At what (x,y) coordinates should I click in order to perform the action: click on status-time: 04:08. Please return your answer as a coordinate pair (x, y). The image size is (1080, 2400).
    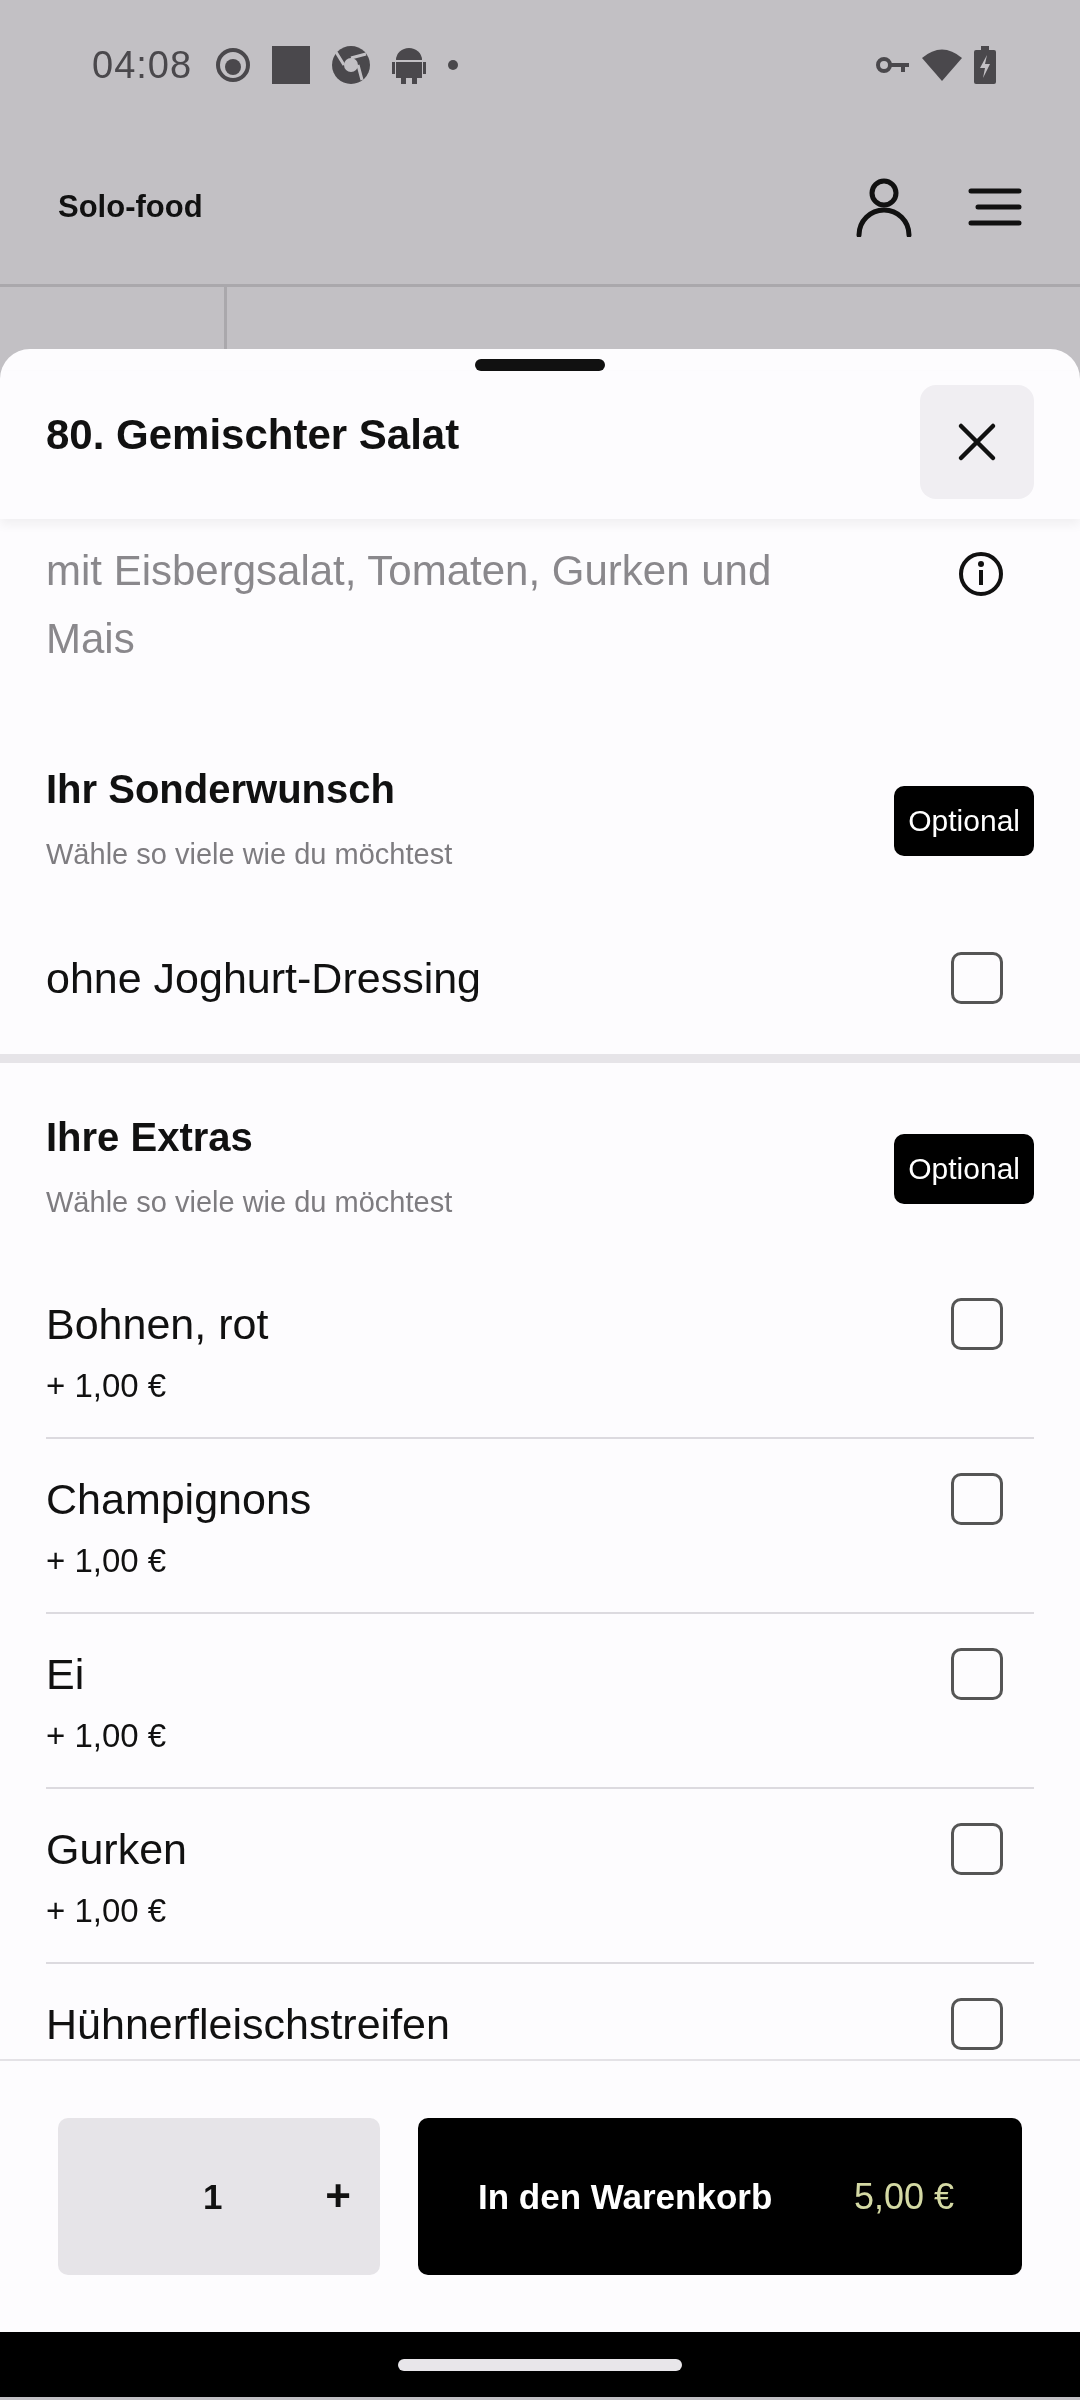
    Looking at the image, I should click on (142, 65).